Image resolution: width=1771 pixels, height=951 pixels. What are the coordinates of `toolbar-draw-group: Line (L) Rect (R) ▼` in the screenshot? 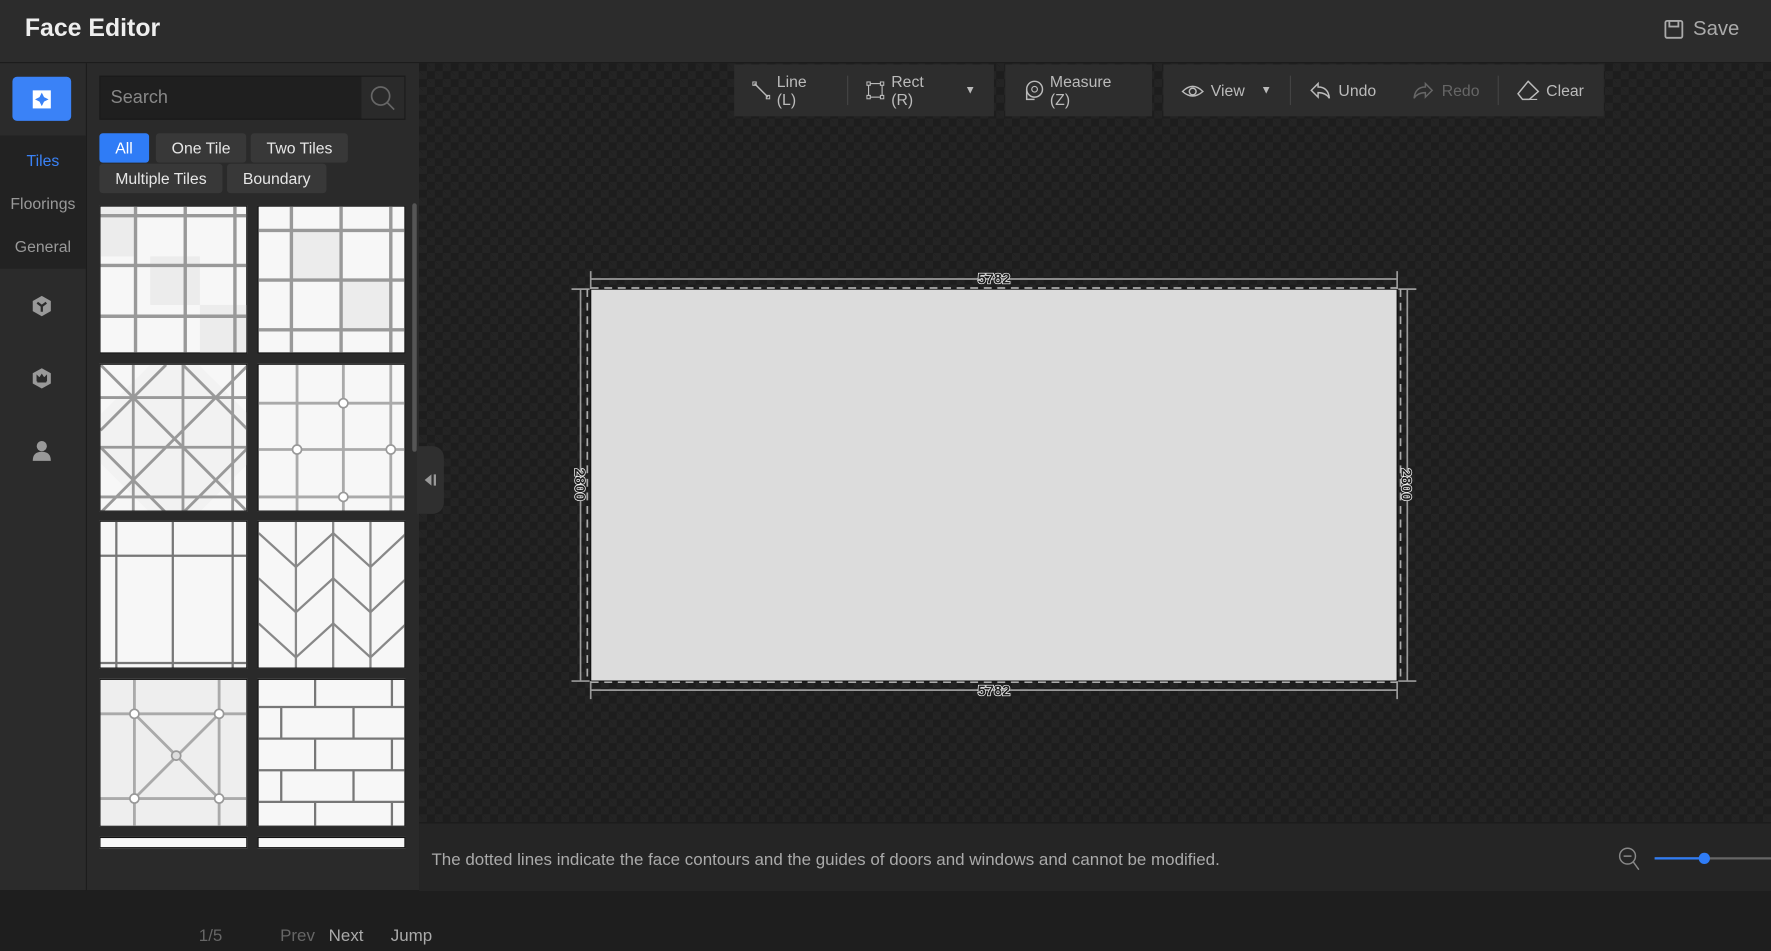 It's located at (864, 90).